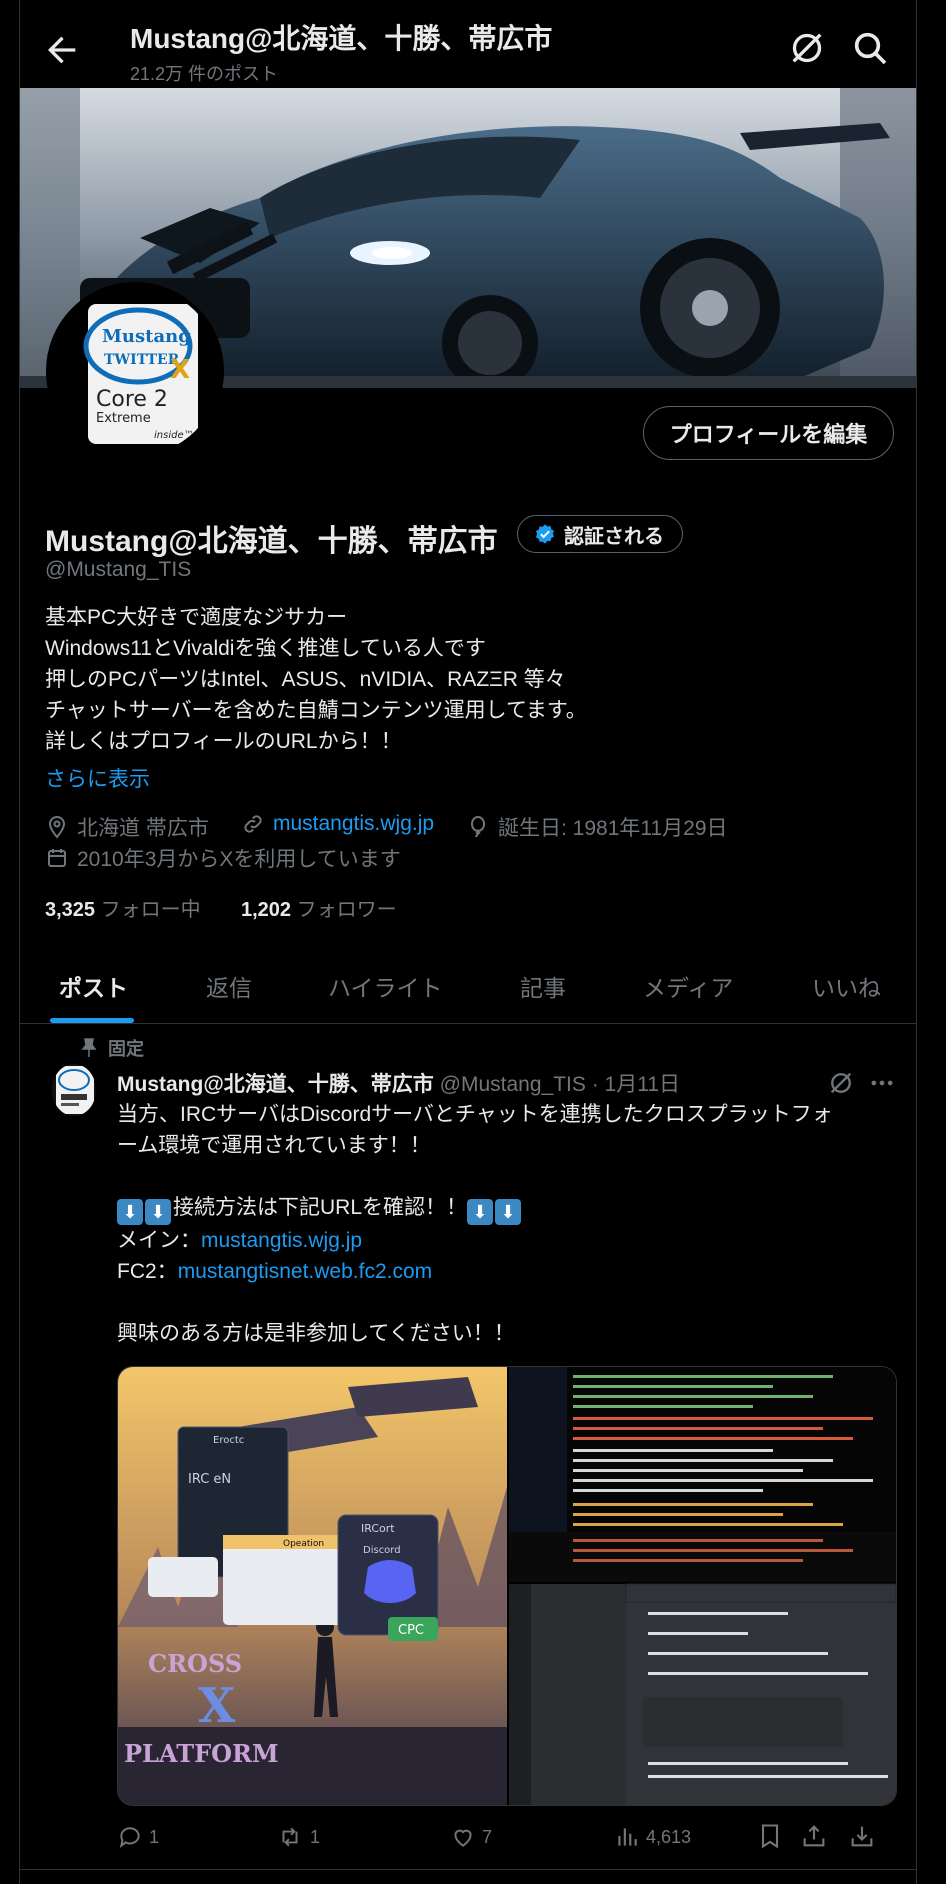  I want to click on more-options-icon, so click(882, 1083).